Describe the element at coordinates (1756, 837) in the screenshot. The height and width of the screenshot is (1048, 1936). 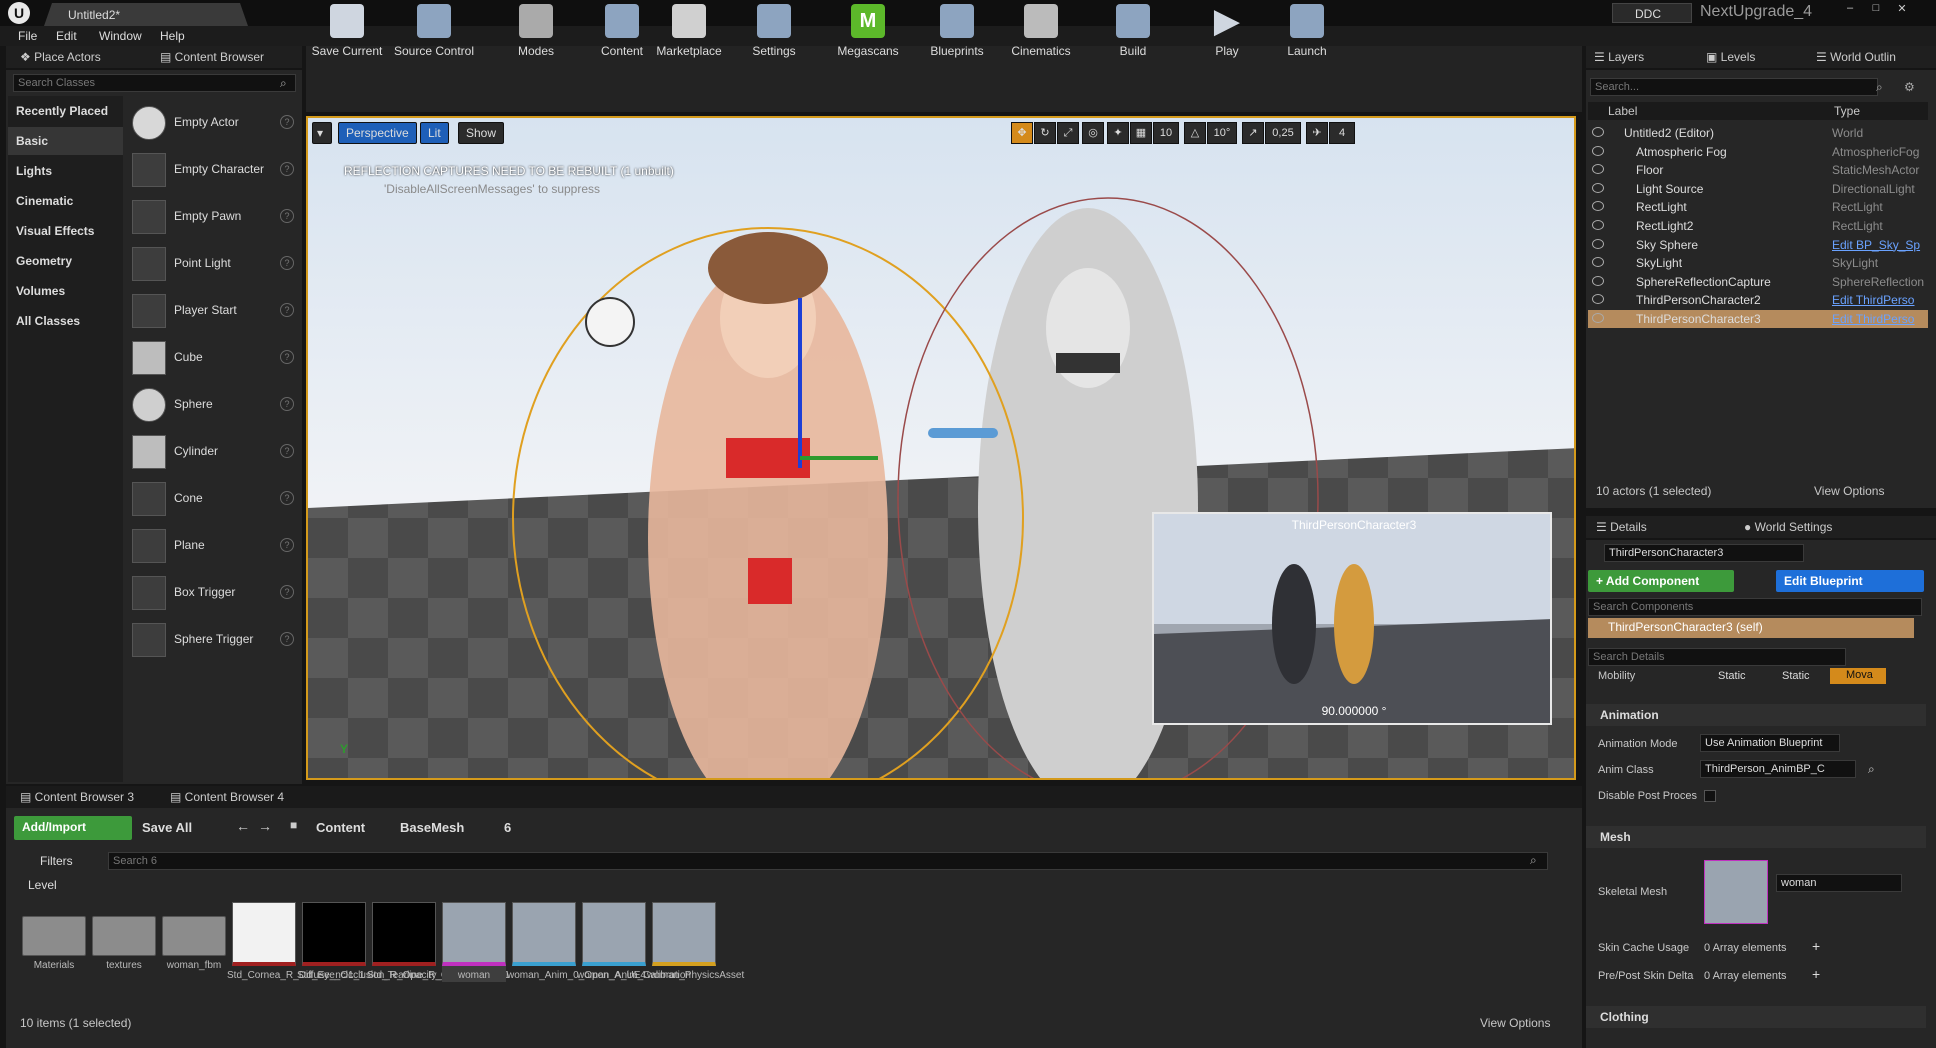
I see `section-mesh: Mesh` at that location.